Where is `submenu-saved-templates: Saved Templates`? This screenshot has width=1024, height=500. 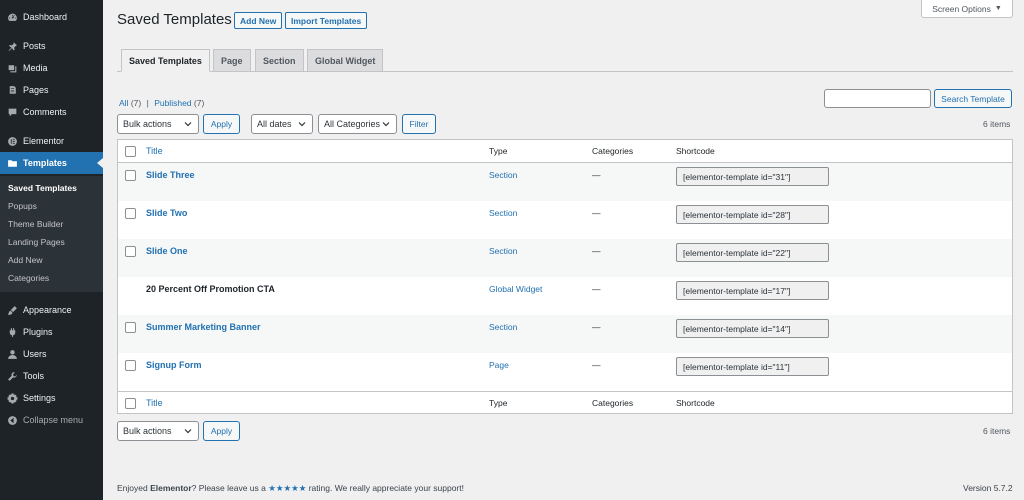 submenu-saved-templates: Saved Templates is located at coordinates (42, 188).